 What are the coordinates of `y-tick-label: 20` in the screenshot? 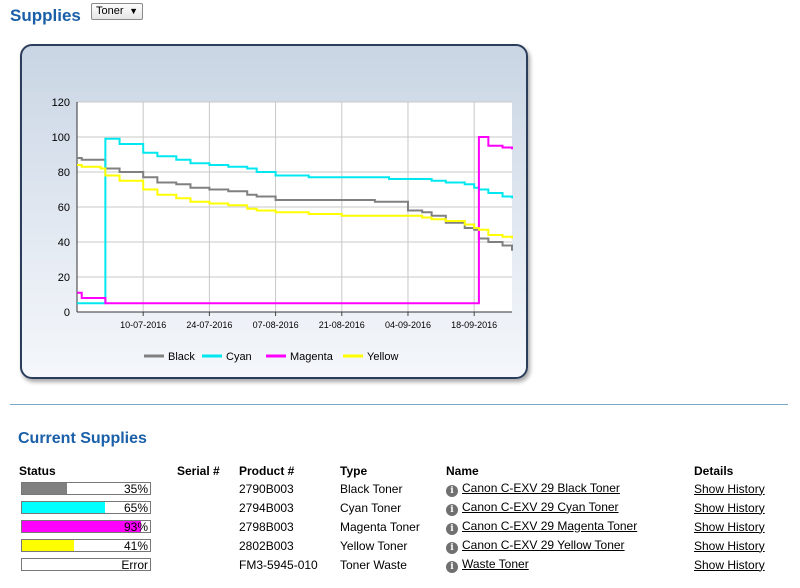 It's located at (64, 278).